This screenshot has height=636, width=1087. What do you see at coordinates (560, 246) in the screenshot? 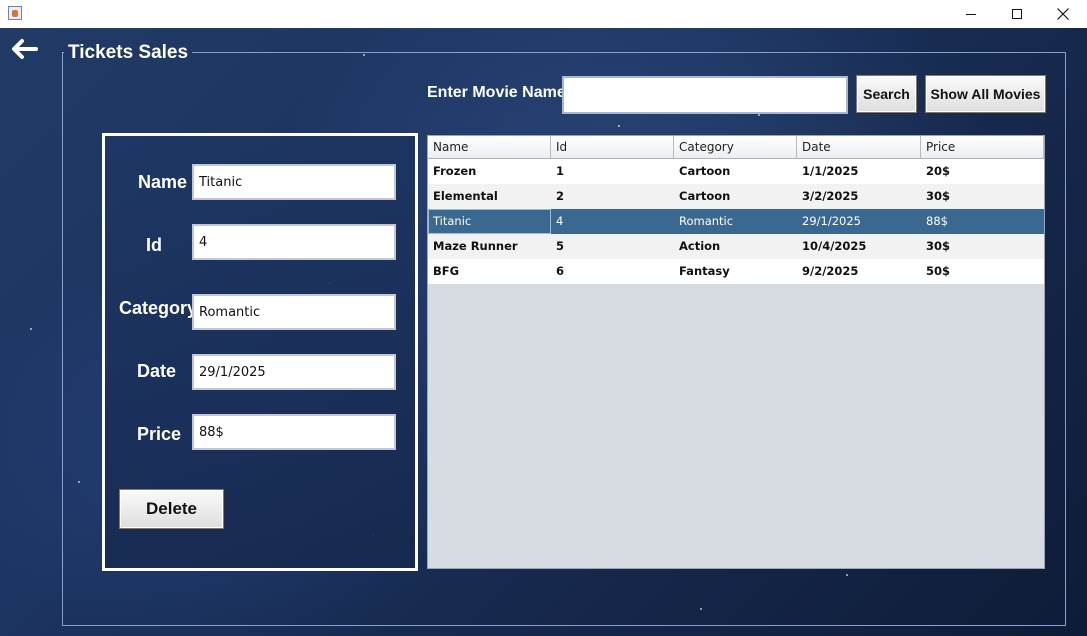
I see `cell-id: 5` at bounding box center [560, 246].